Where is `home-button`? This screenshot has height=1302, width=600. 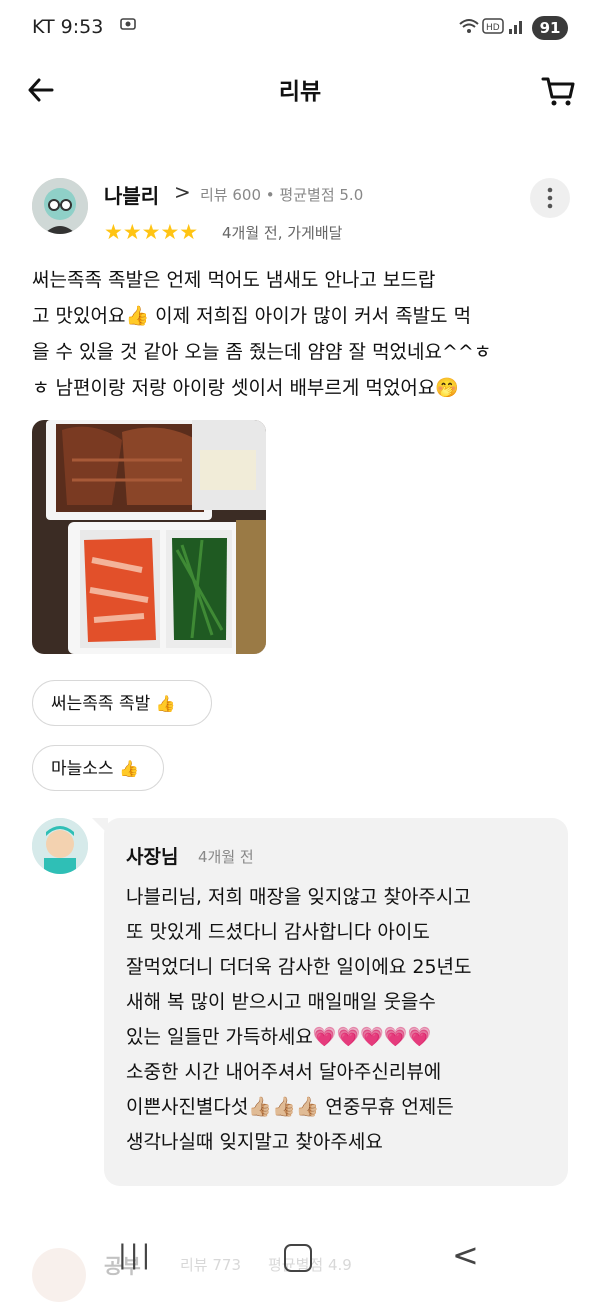
home-button is located at coordinates (298, 1258).